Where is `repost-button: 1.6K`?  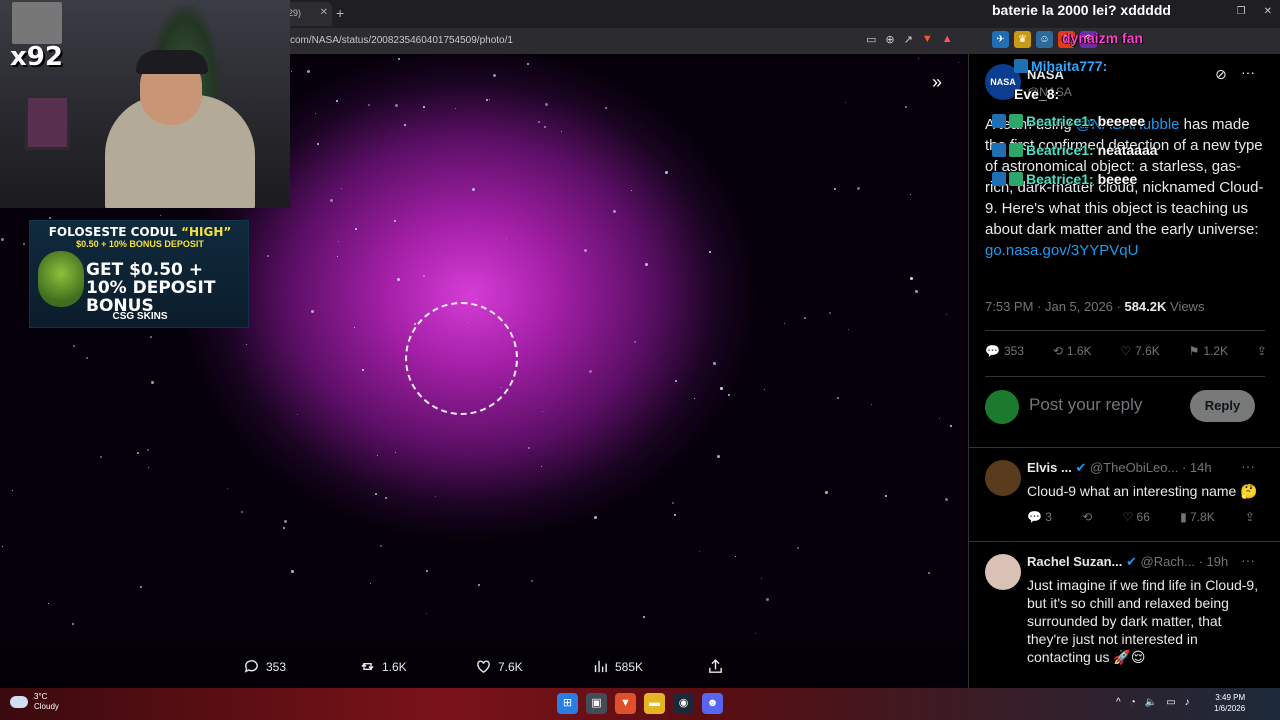
repost-button: 1.6K is located at coordinates (383, 666).